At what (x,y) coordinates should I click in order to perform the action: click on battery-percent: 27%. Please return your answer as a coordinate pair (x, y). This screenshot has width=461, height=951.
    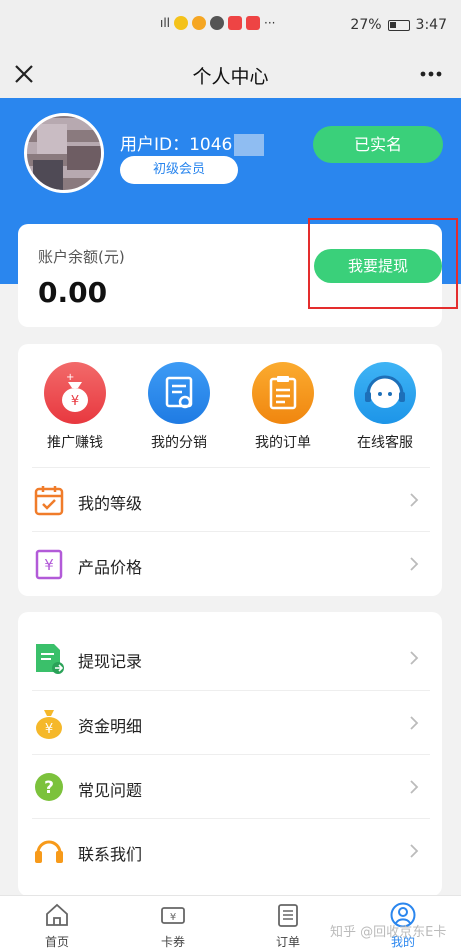
    Looking at the image, I should click on (366, 25).